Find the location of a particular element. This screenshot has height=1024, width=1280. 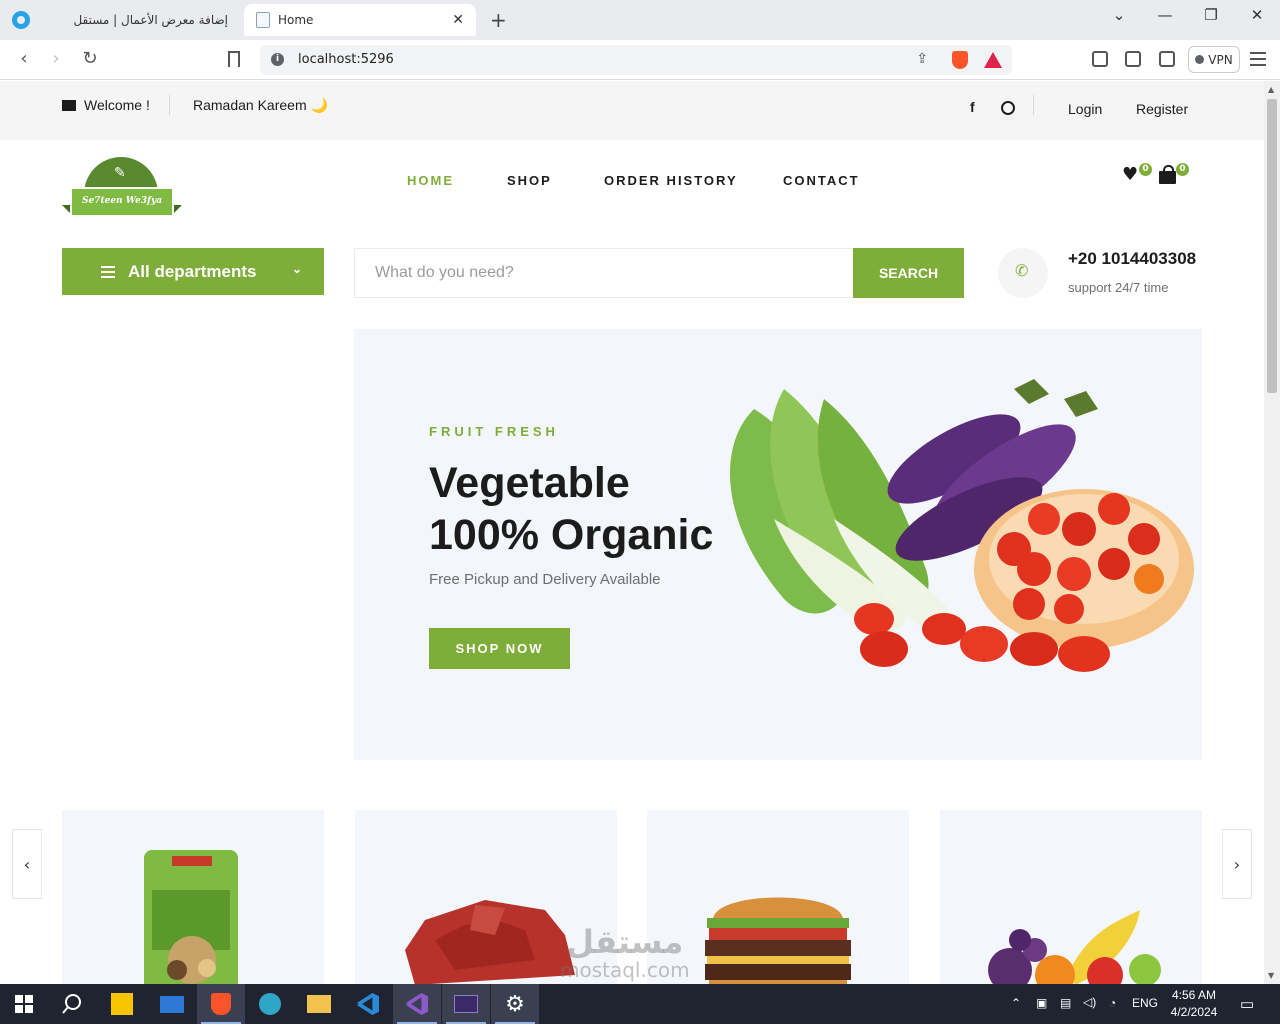

register-link: Register is located at coordinates (1162, 109).